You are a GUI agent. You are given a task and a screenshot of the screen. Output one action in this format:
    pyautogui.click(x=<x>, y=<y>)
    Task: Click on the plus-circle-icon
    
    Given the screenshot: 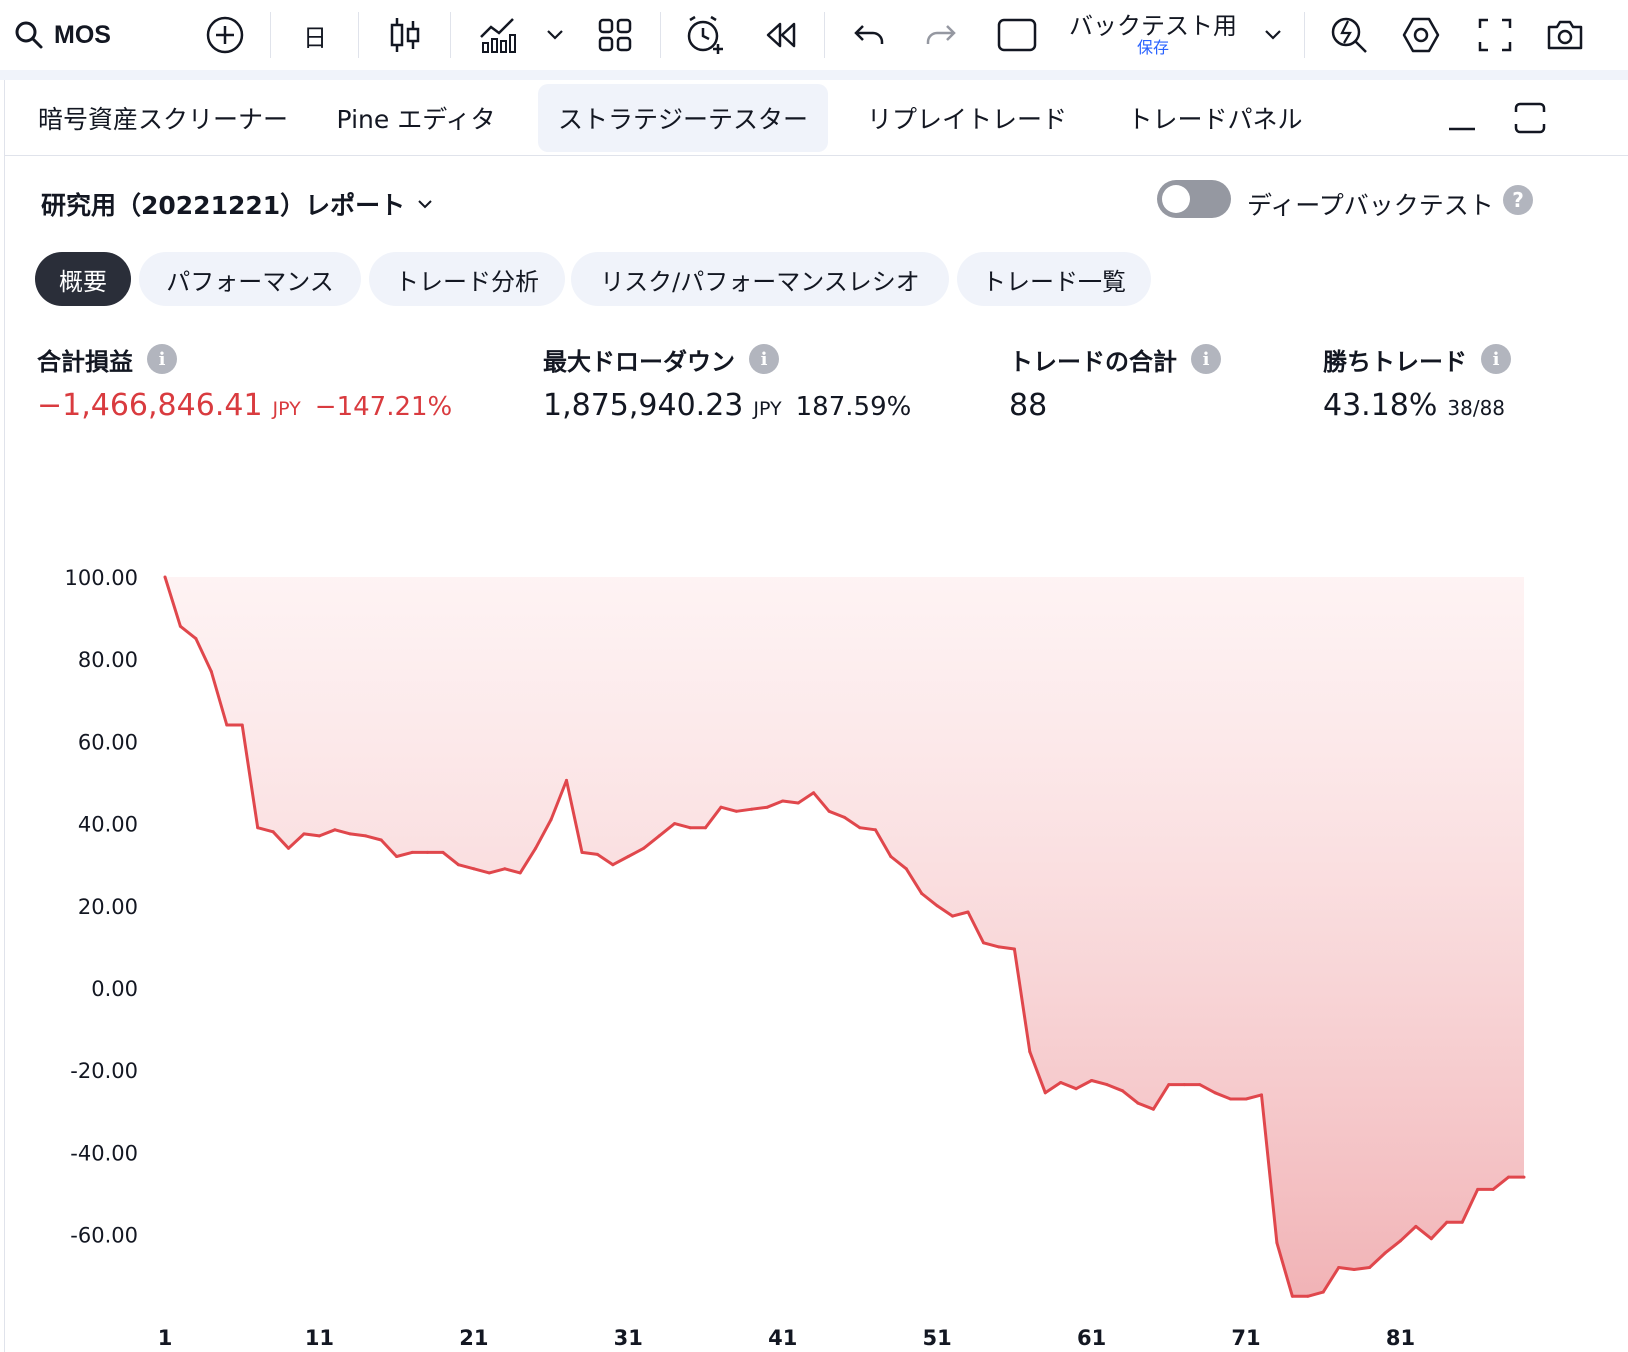 What is the action you would take?
    pyautogui.click(x=225, y=35)
    